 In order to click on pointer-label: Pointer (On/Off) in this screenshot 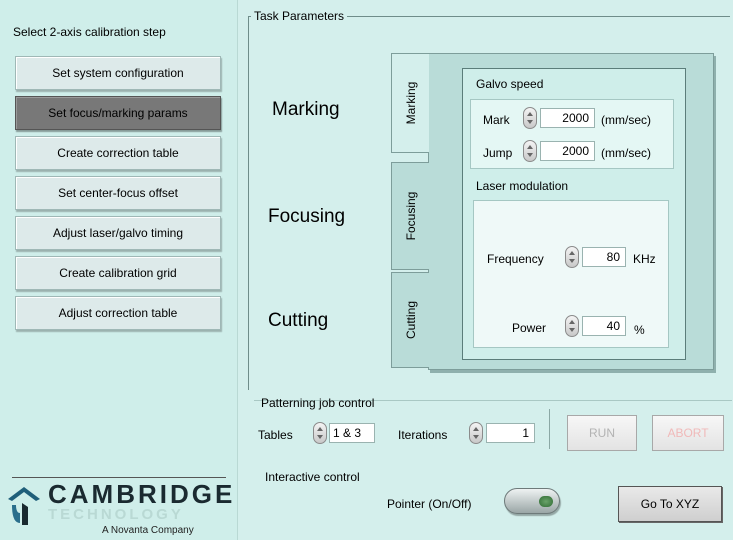, I will do `click(429, 504)`.